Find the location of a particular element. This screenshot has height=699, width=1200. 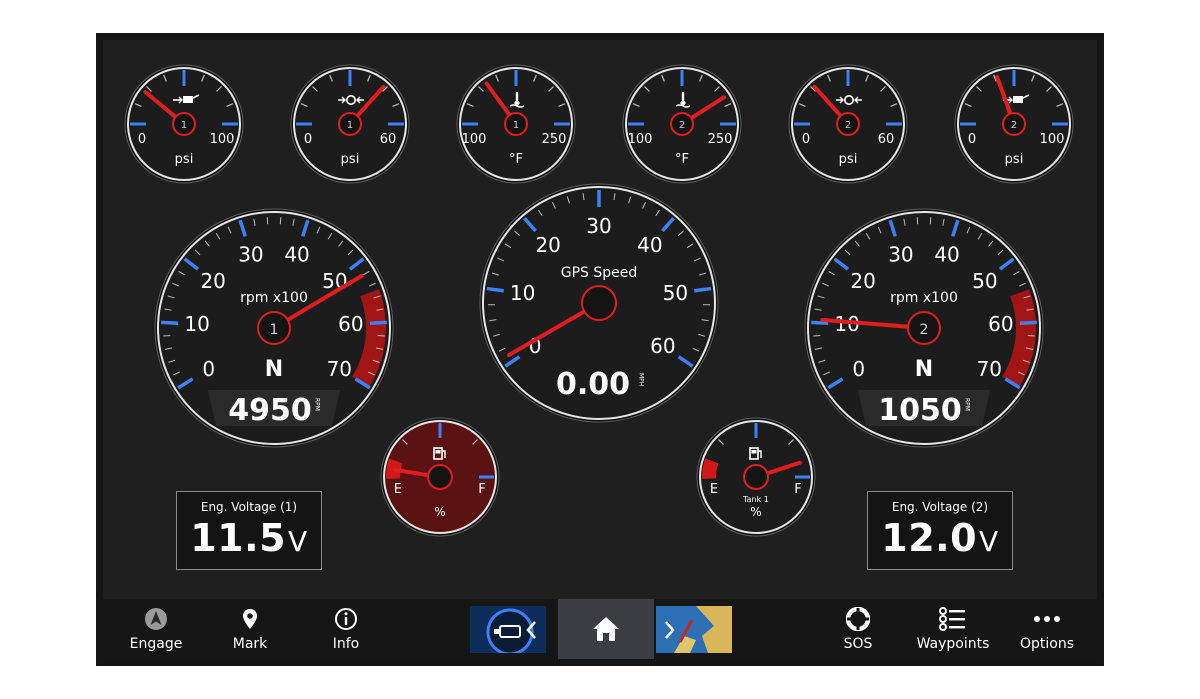

tachometer-1-tick-label: 70 is located at coordinates (339, 369).